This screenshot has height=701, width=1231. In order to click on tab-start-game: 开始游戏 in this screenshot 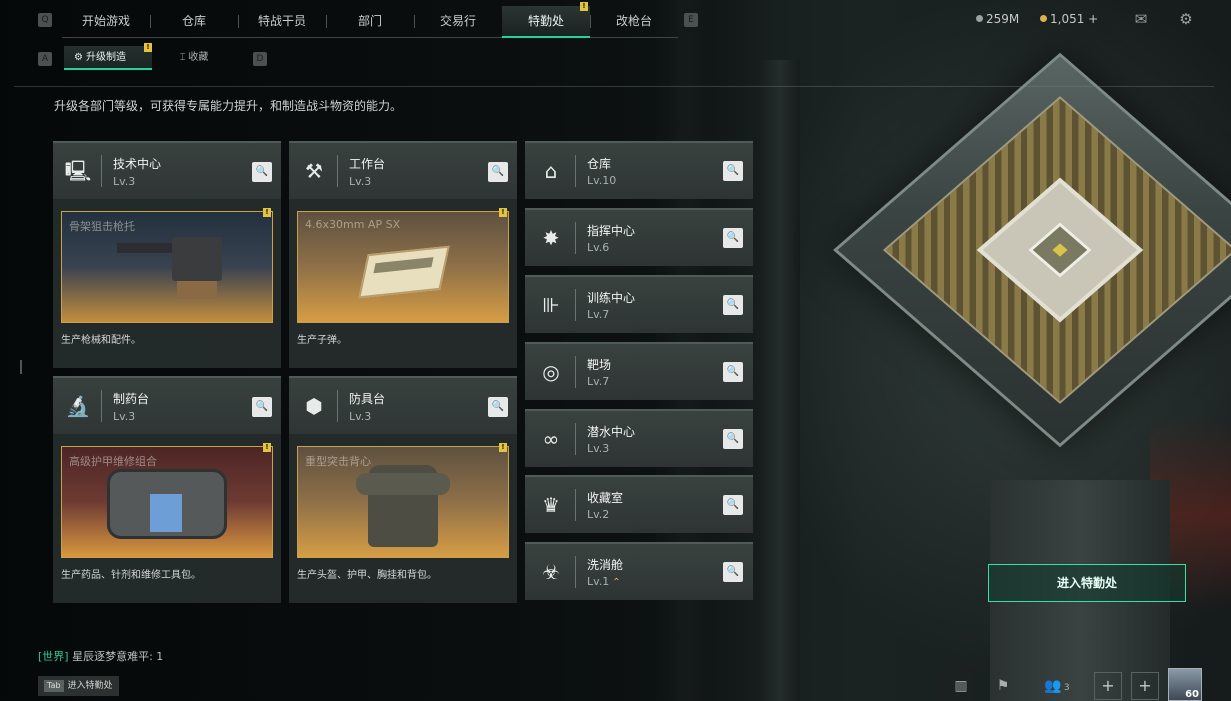, I will do `click(106, 22)`.